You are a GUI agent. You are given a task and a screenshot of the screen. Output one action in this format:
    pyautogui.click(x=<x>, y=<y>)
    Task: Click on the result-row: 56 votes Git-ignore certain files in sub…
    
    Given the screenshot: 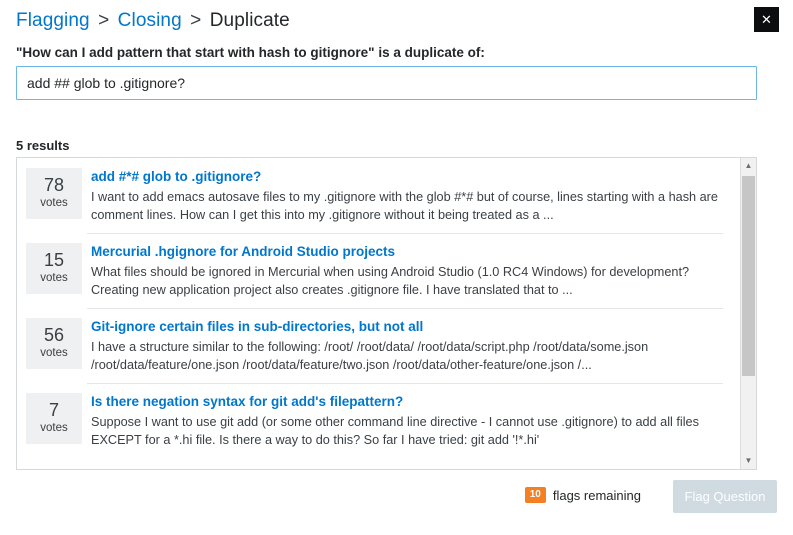 What is the action you would take?
    pyautogui.click(x=379, y=345)
    